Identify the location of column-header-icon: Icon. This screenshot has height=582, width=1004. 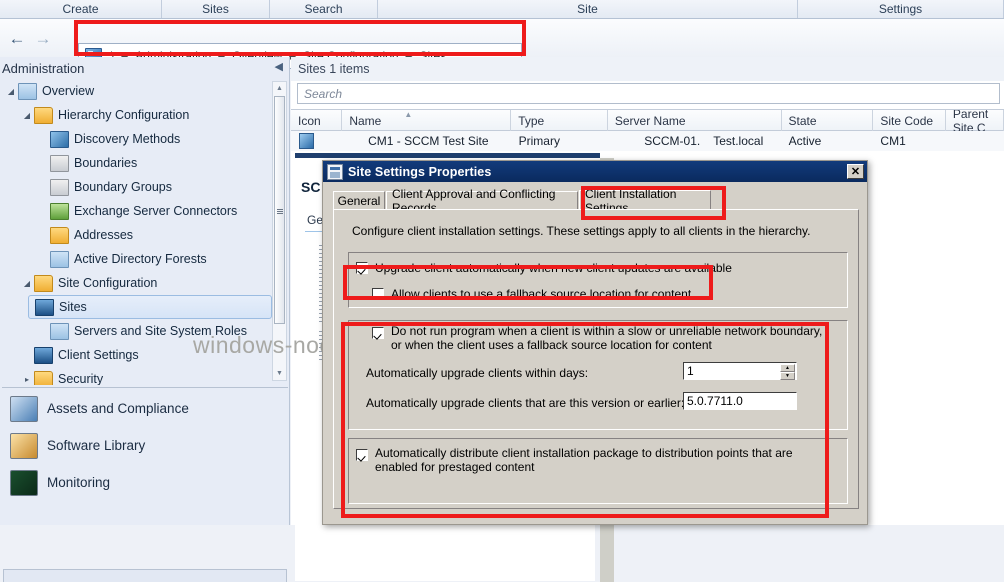
(317, 120).